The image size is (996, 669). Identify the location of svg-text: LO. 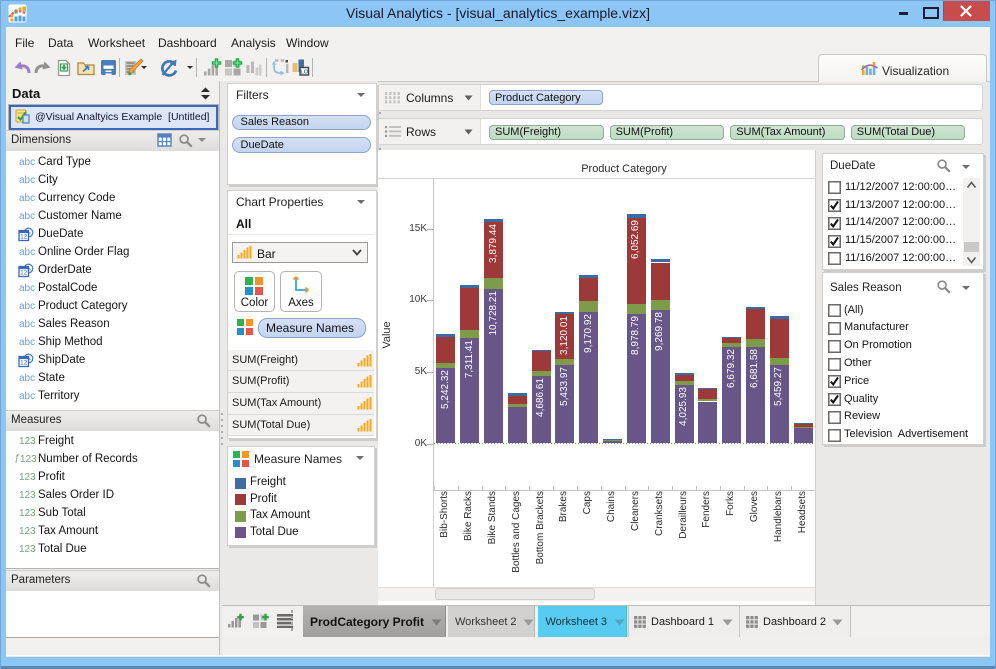
(304, 73).